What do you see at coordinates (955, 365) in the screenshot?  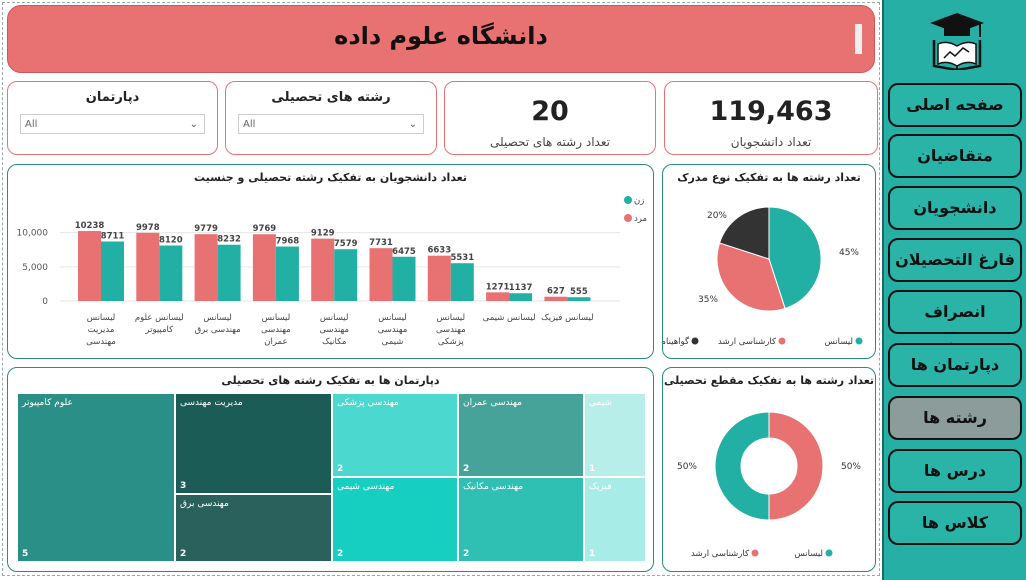 I see `nav-item-5: دپارتمان ها` at bounding box center [955, 365].